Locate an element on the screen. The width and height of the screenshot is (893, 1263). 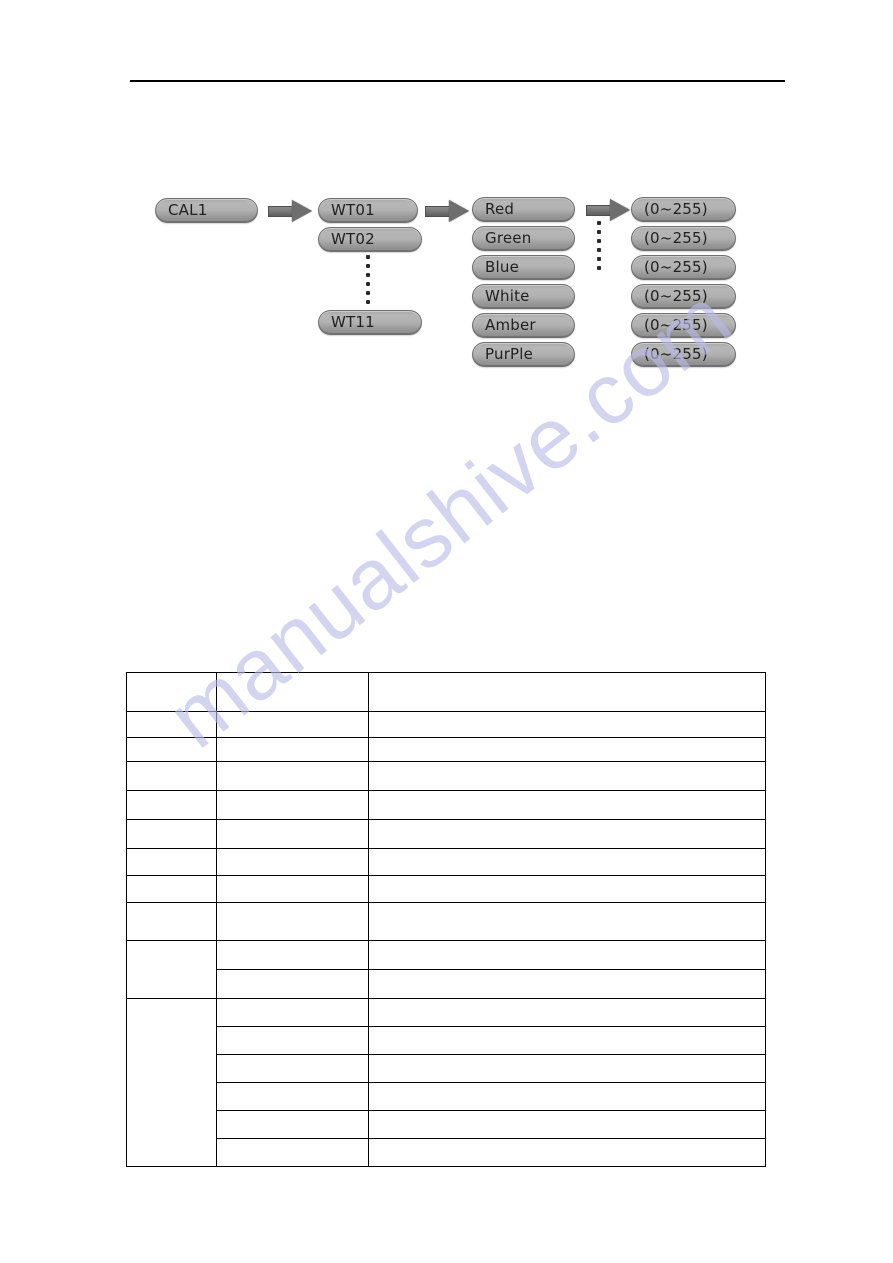
flow-node-wt01: WT01 is located at coordinates (368, 210).